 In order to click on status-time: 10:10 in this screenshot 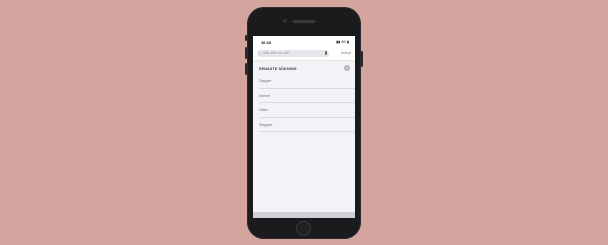, I will do `click(266, 42)`.